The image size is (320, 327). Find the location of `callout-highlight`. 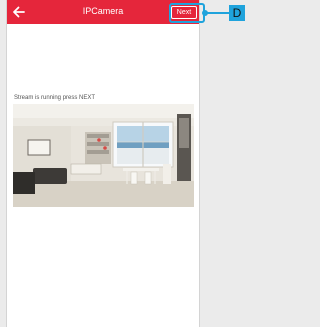

callout-highlight is located at coordinates (187, 13).